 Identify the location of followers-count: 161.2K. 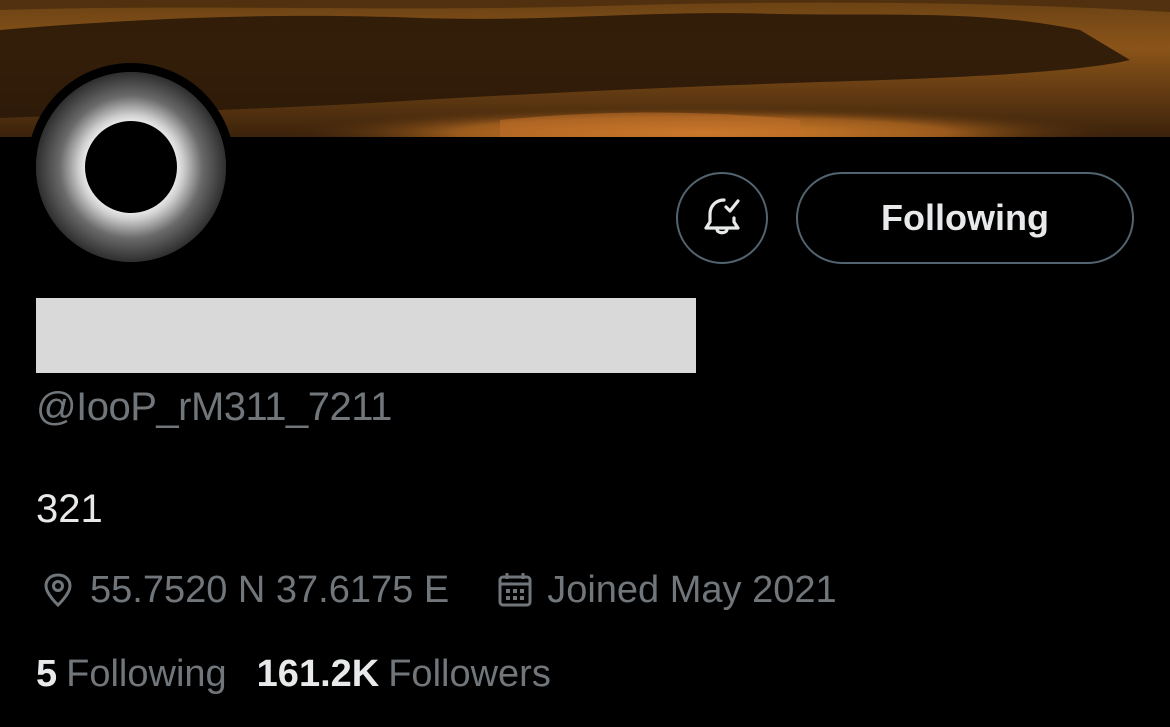
(318, 674).